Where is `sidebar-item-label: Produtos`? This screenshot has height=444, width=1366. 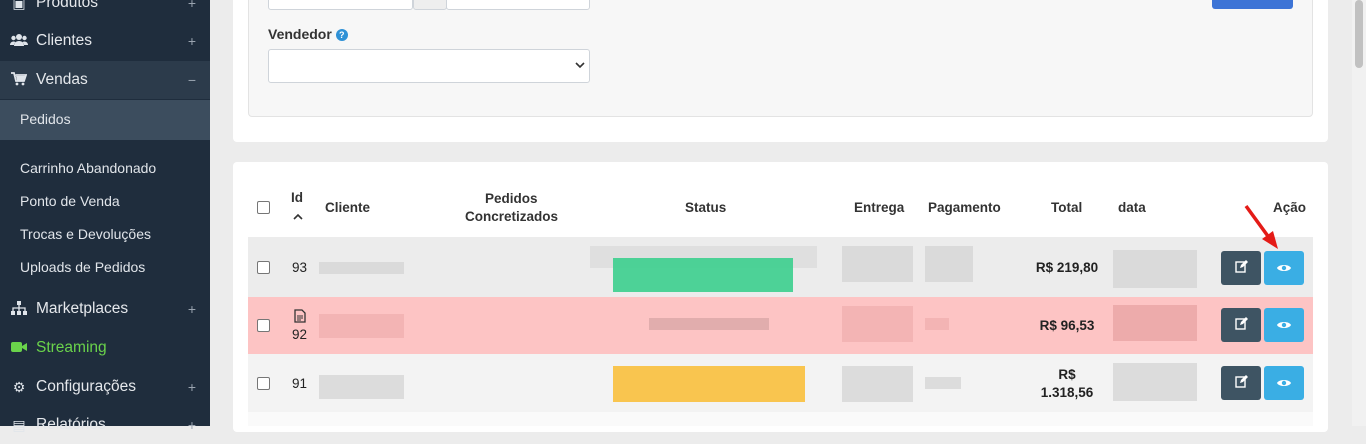 sidebar-item-label: Produtos is located at coordinates (67, 5).